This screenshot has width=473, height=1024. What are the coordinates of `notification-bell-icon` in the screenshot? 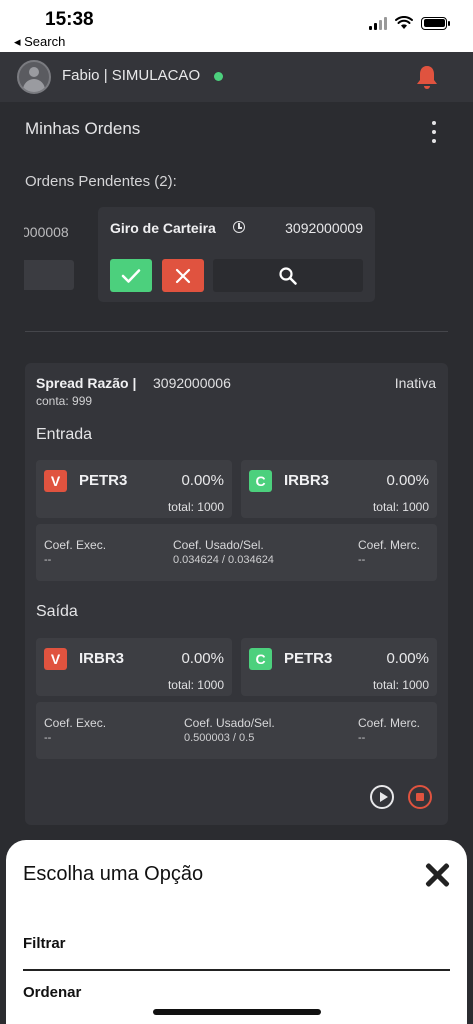 It's located at (427, 77).